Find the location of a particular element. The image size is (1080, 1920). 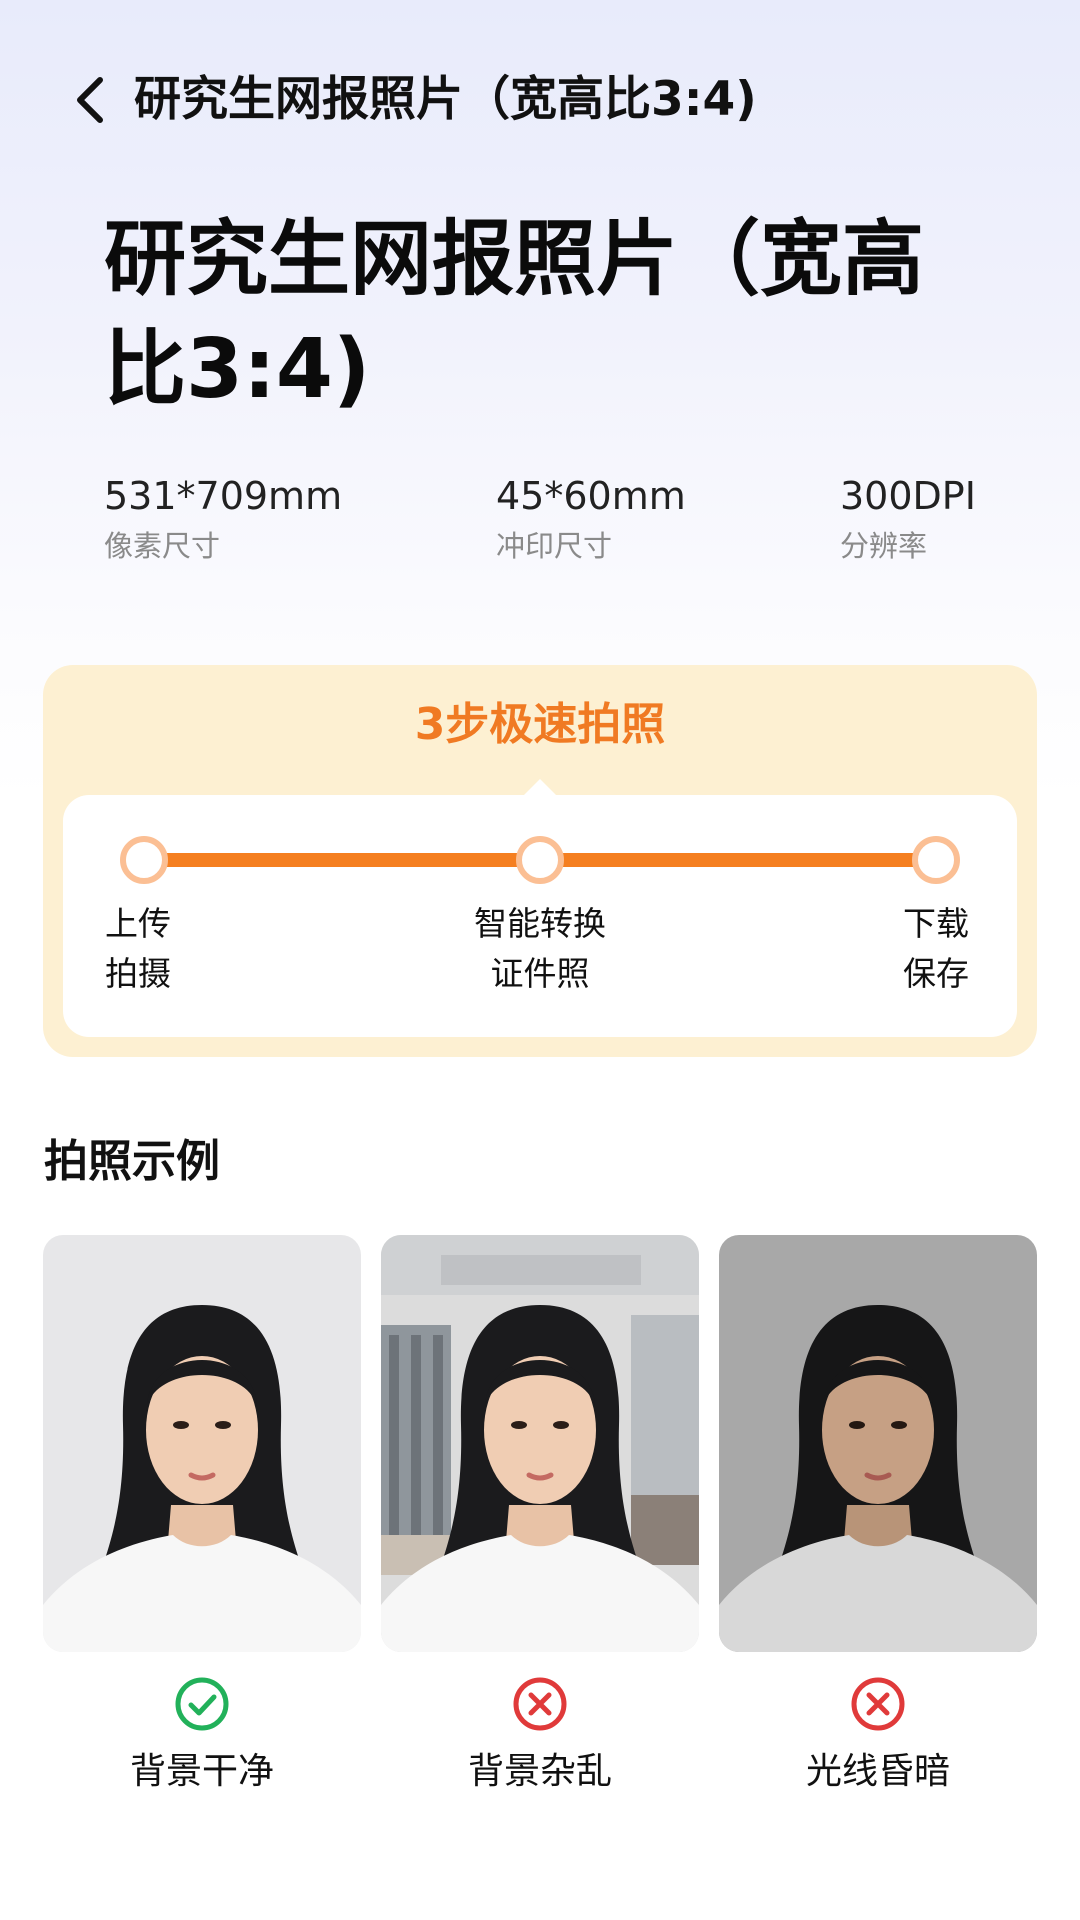

step-label-line: 上传 is located at coordinates (138, 923).